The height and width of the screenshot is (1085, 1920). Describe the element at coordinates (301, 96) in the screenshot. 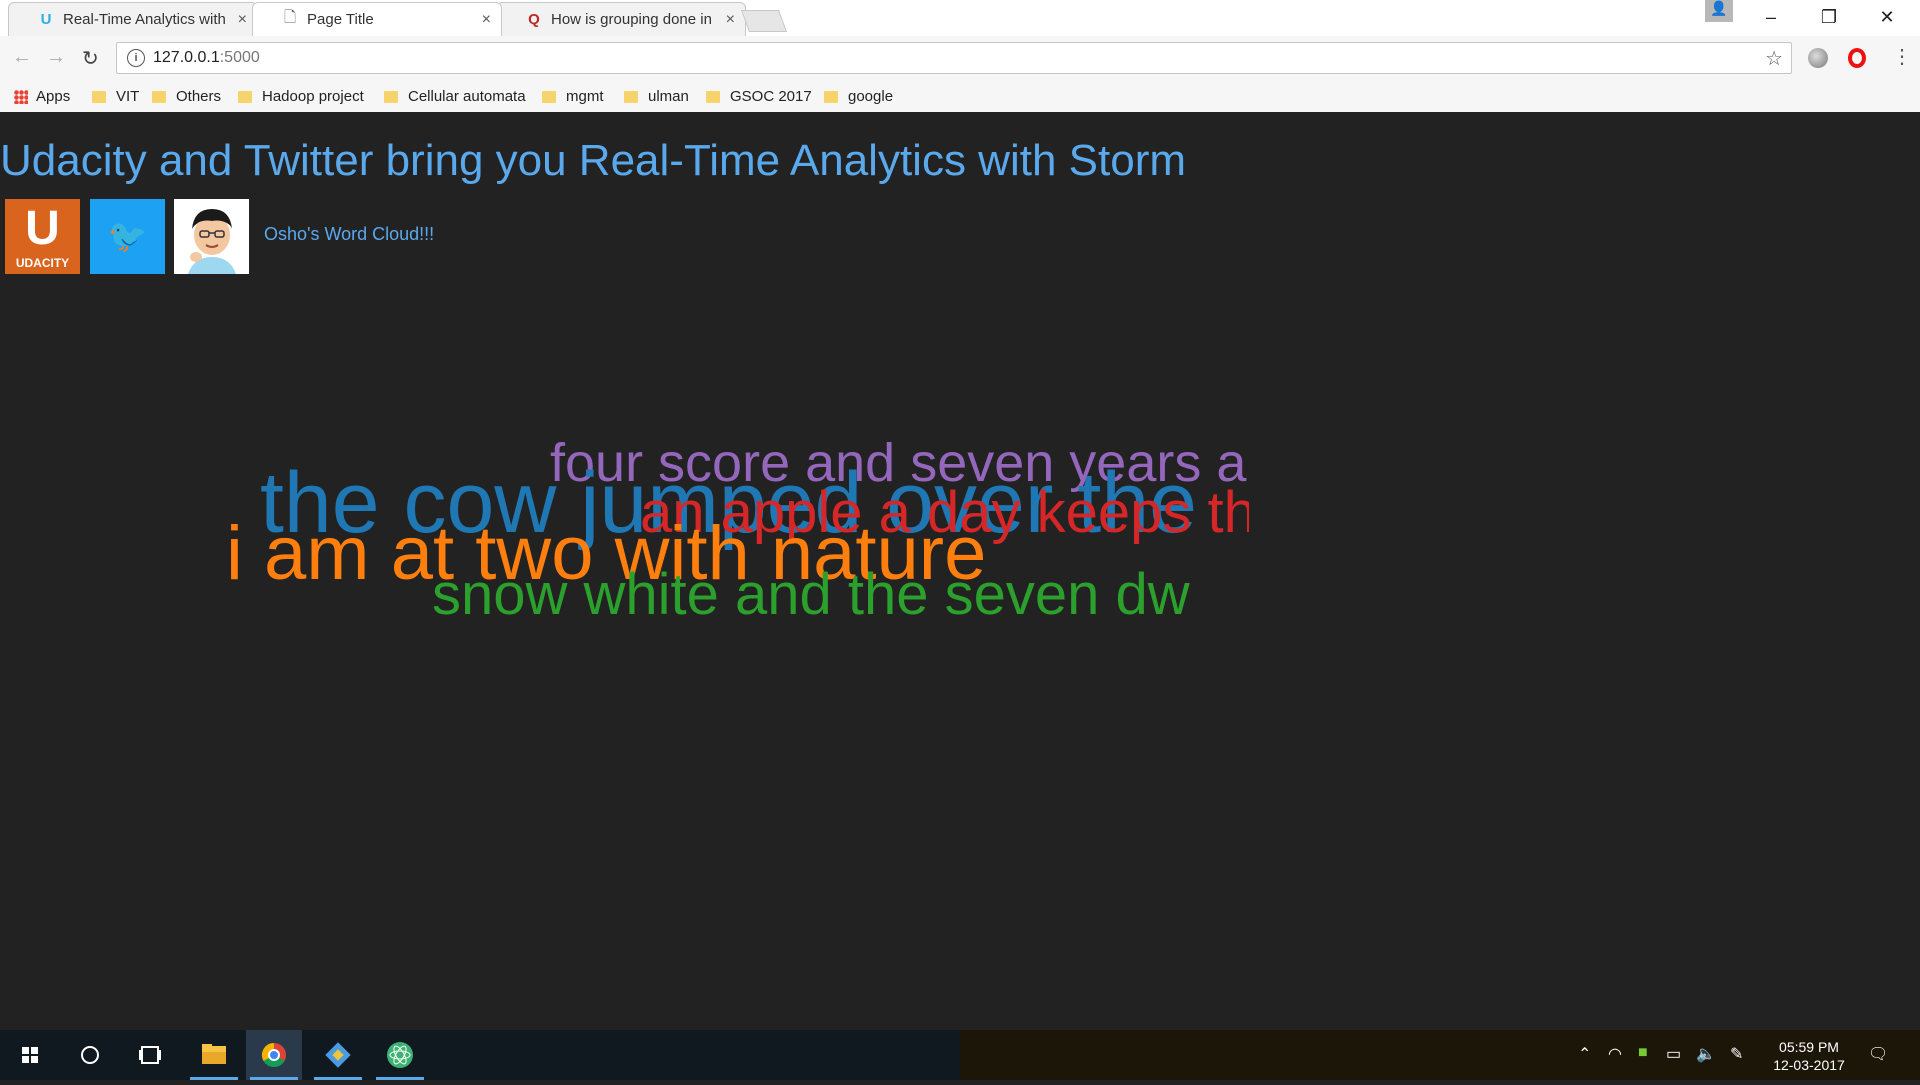

I see `bookmark-hadoop-project: Hadoop project` at that location.